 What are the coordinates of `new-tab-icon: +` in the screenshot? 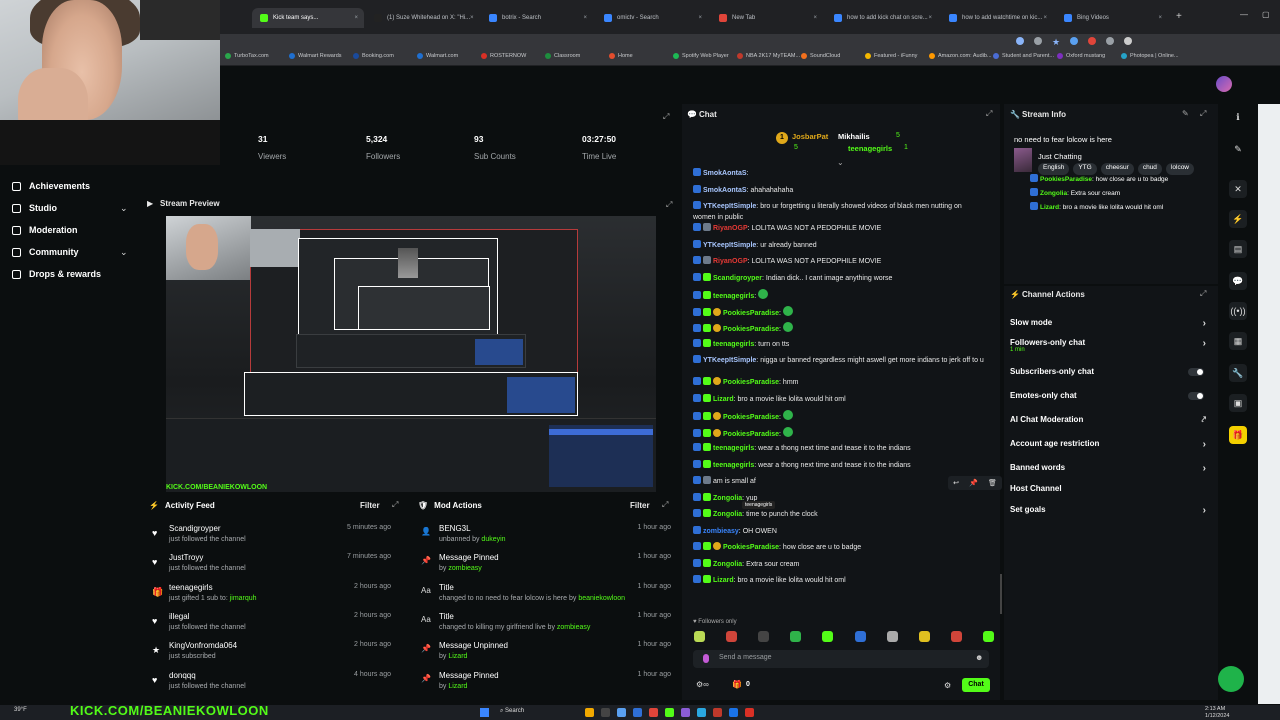 It's located at (1179, 16).